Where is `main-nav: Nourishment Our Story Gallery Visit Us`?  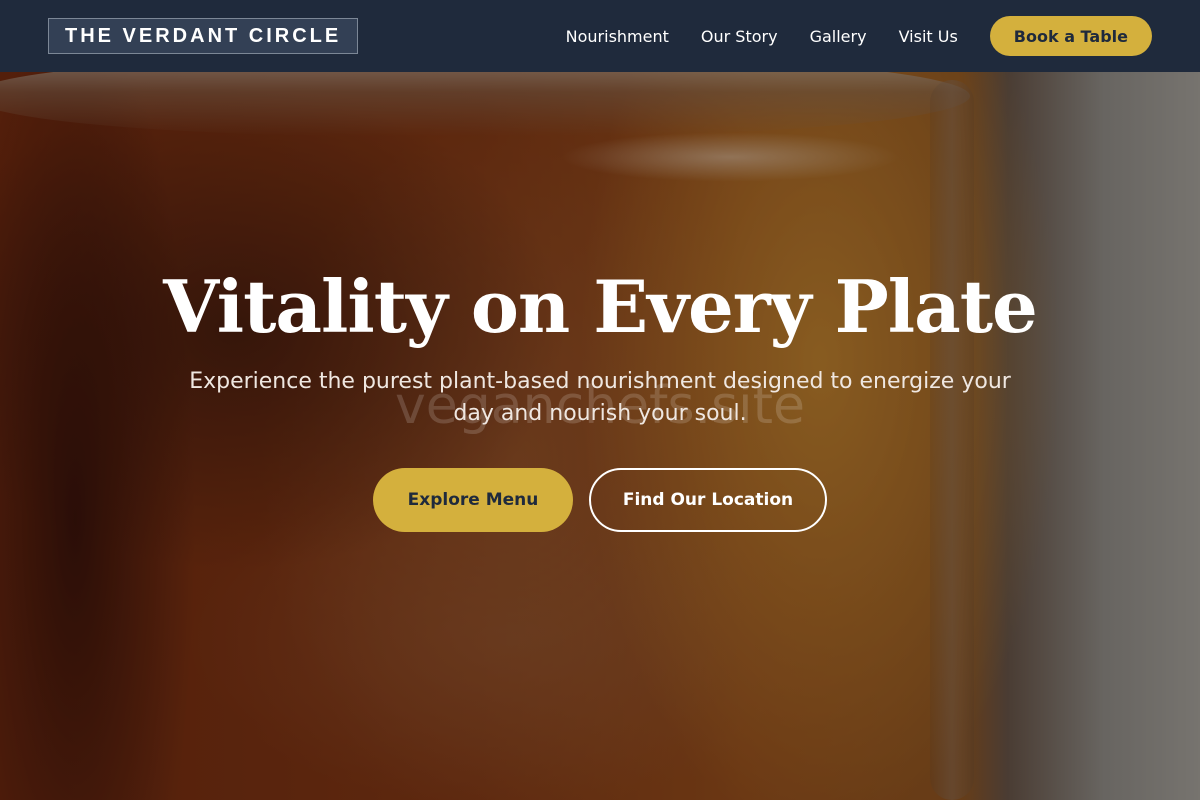 main-nav: Nourishment Our Story Gallery Visit Us is located at coordinates (746, 36).